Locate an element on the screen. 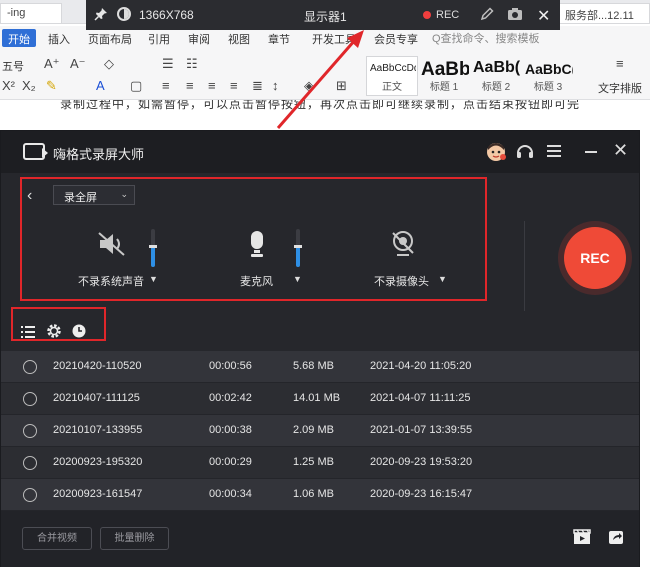 The width and height of the screenshot is (650, 567). menu-icon is located at coordinates (554, 153).